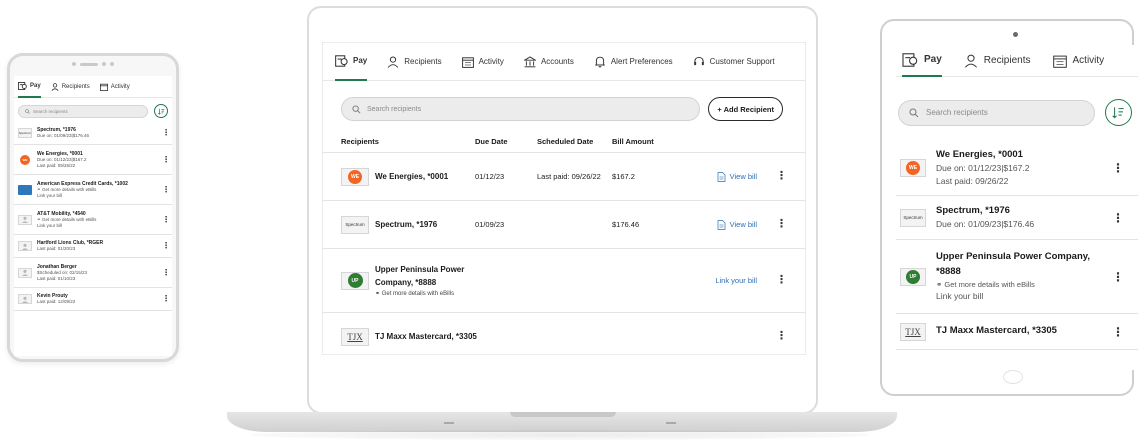 The width and height of the screenshot is (1138, 444). I want to click on phone-tab-bar: Pay Recipients Activity, so click(93, 87).